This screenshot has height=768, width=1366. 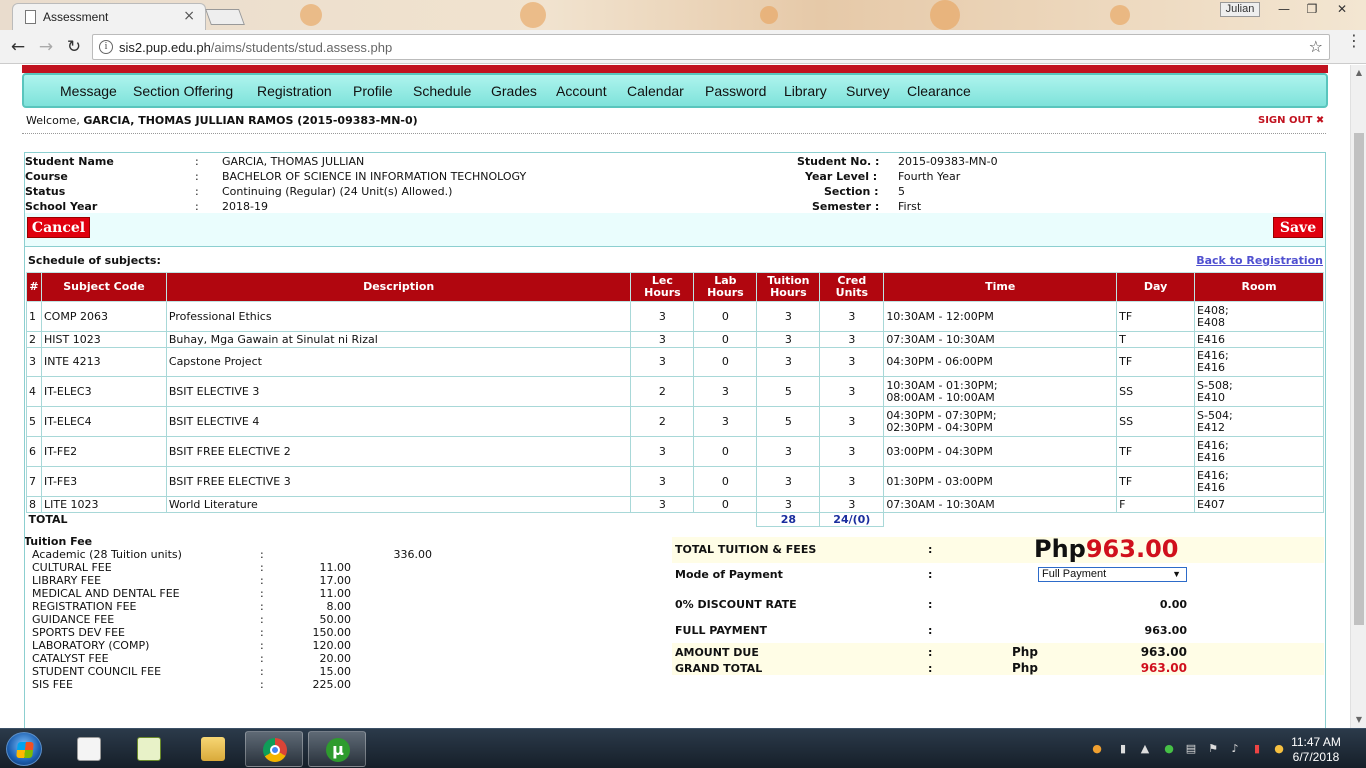 I want to click on menu-registration: Registration, so click(x=294, y=91).